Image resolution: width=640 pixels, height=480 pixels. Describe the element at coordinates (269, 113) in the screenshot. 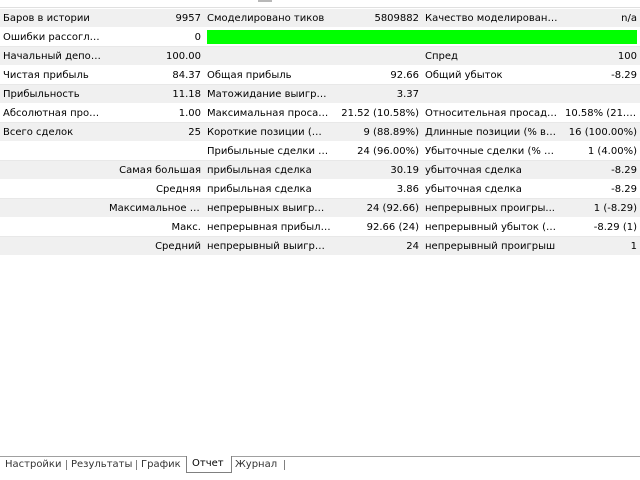

I see `row-label: Максимальная просадка` at that location.